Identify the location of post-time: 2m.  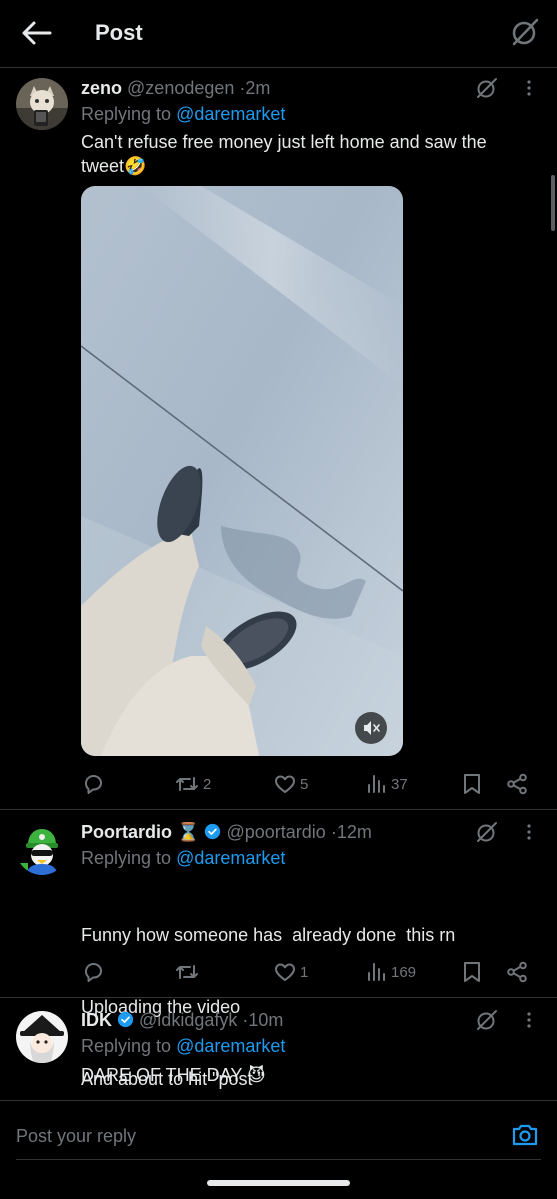
(258, 88).